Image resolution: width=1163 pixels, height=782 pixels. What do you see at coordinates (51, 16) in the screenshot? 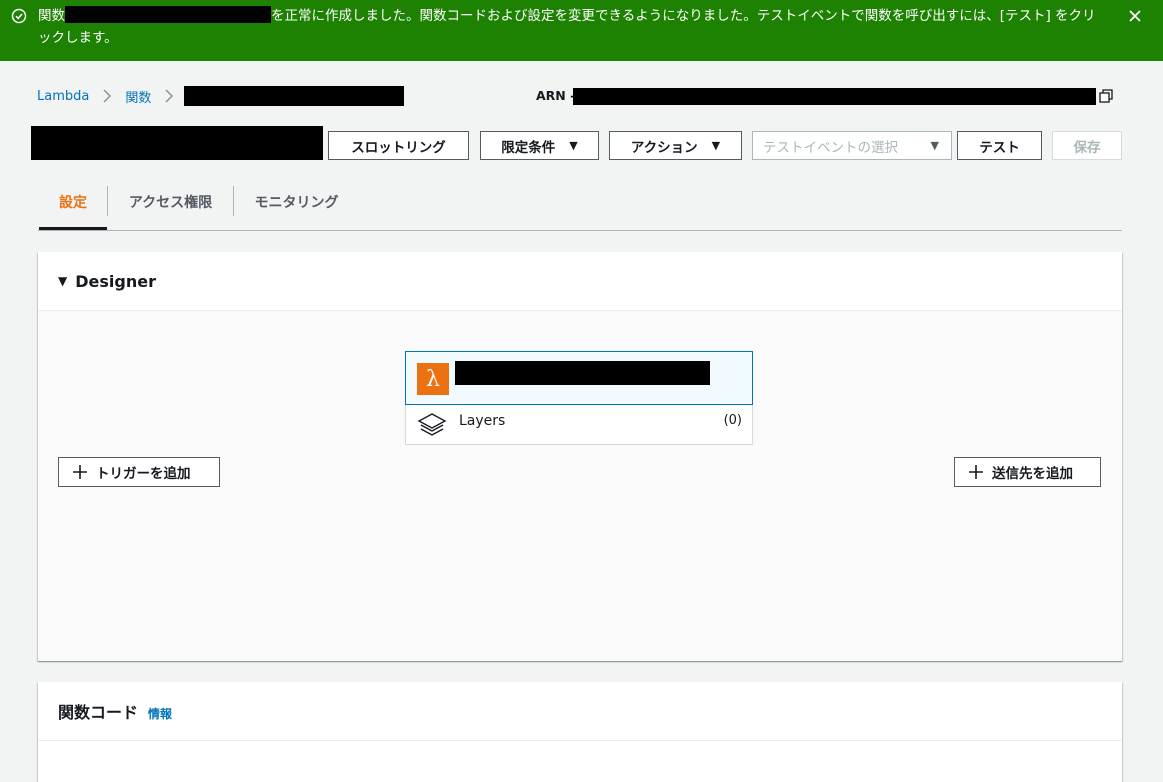
I see `banner-pre-text: 関数` at bounding box center [51, 16].